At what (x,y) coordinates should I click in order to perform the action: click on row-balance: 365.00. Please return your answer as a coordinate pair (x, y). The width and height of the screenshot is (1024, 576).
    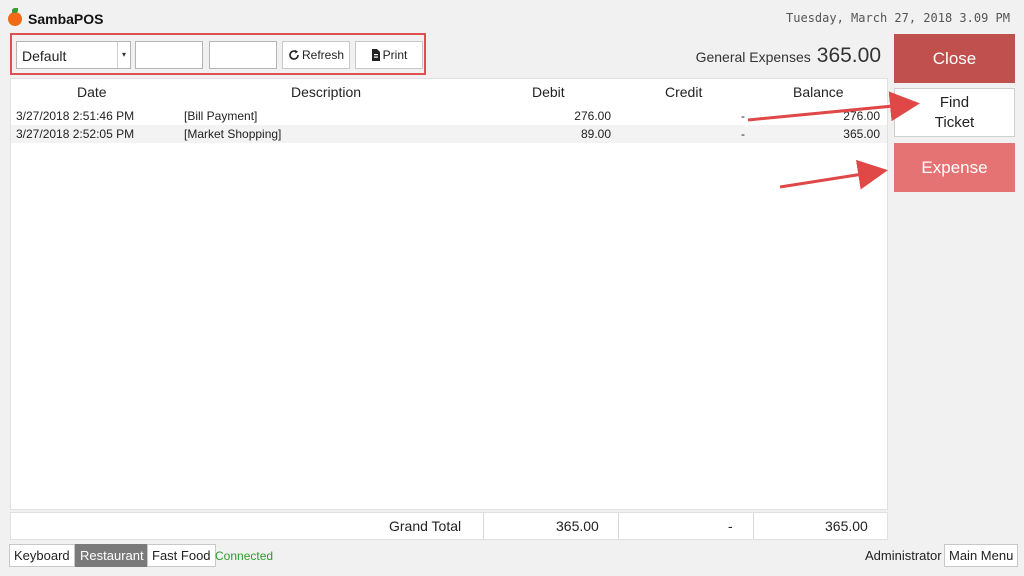
    Looking at the image, I should click on (861, 134).